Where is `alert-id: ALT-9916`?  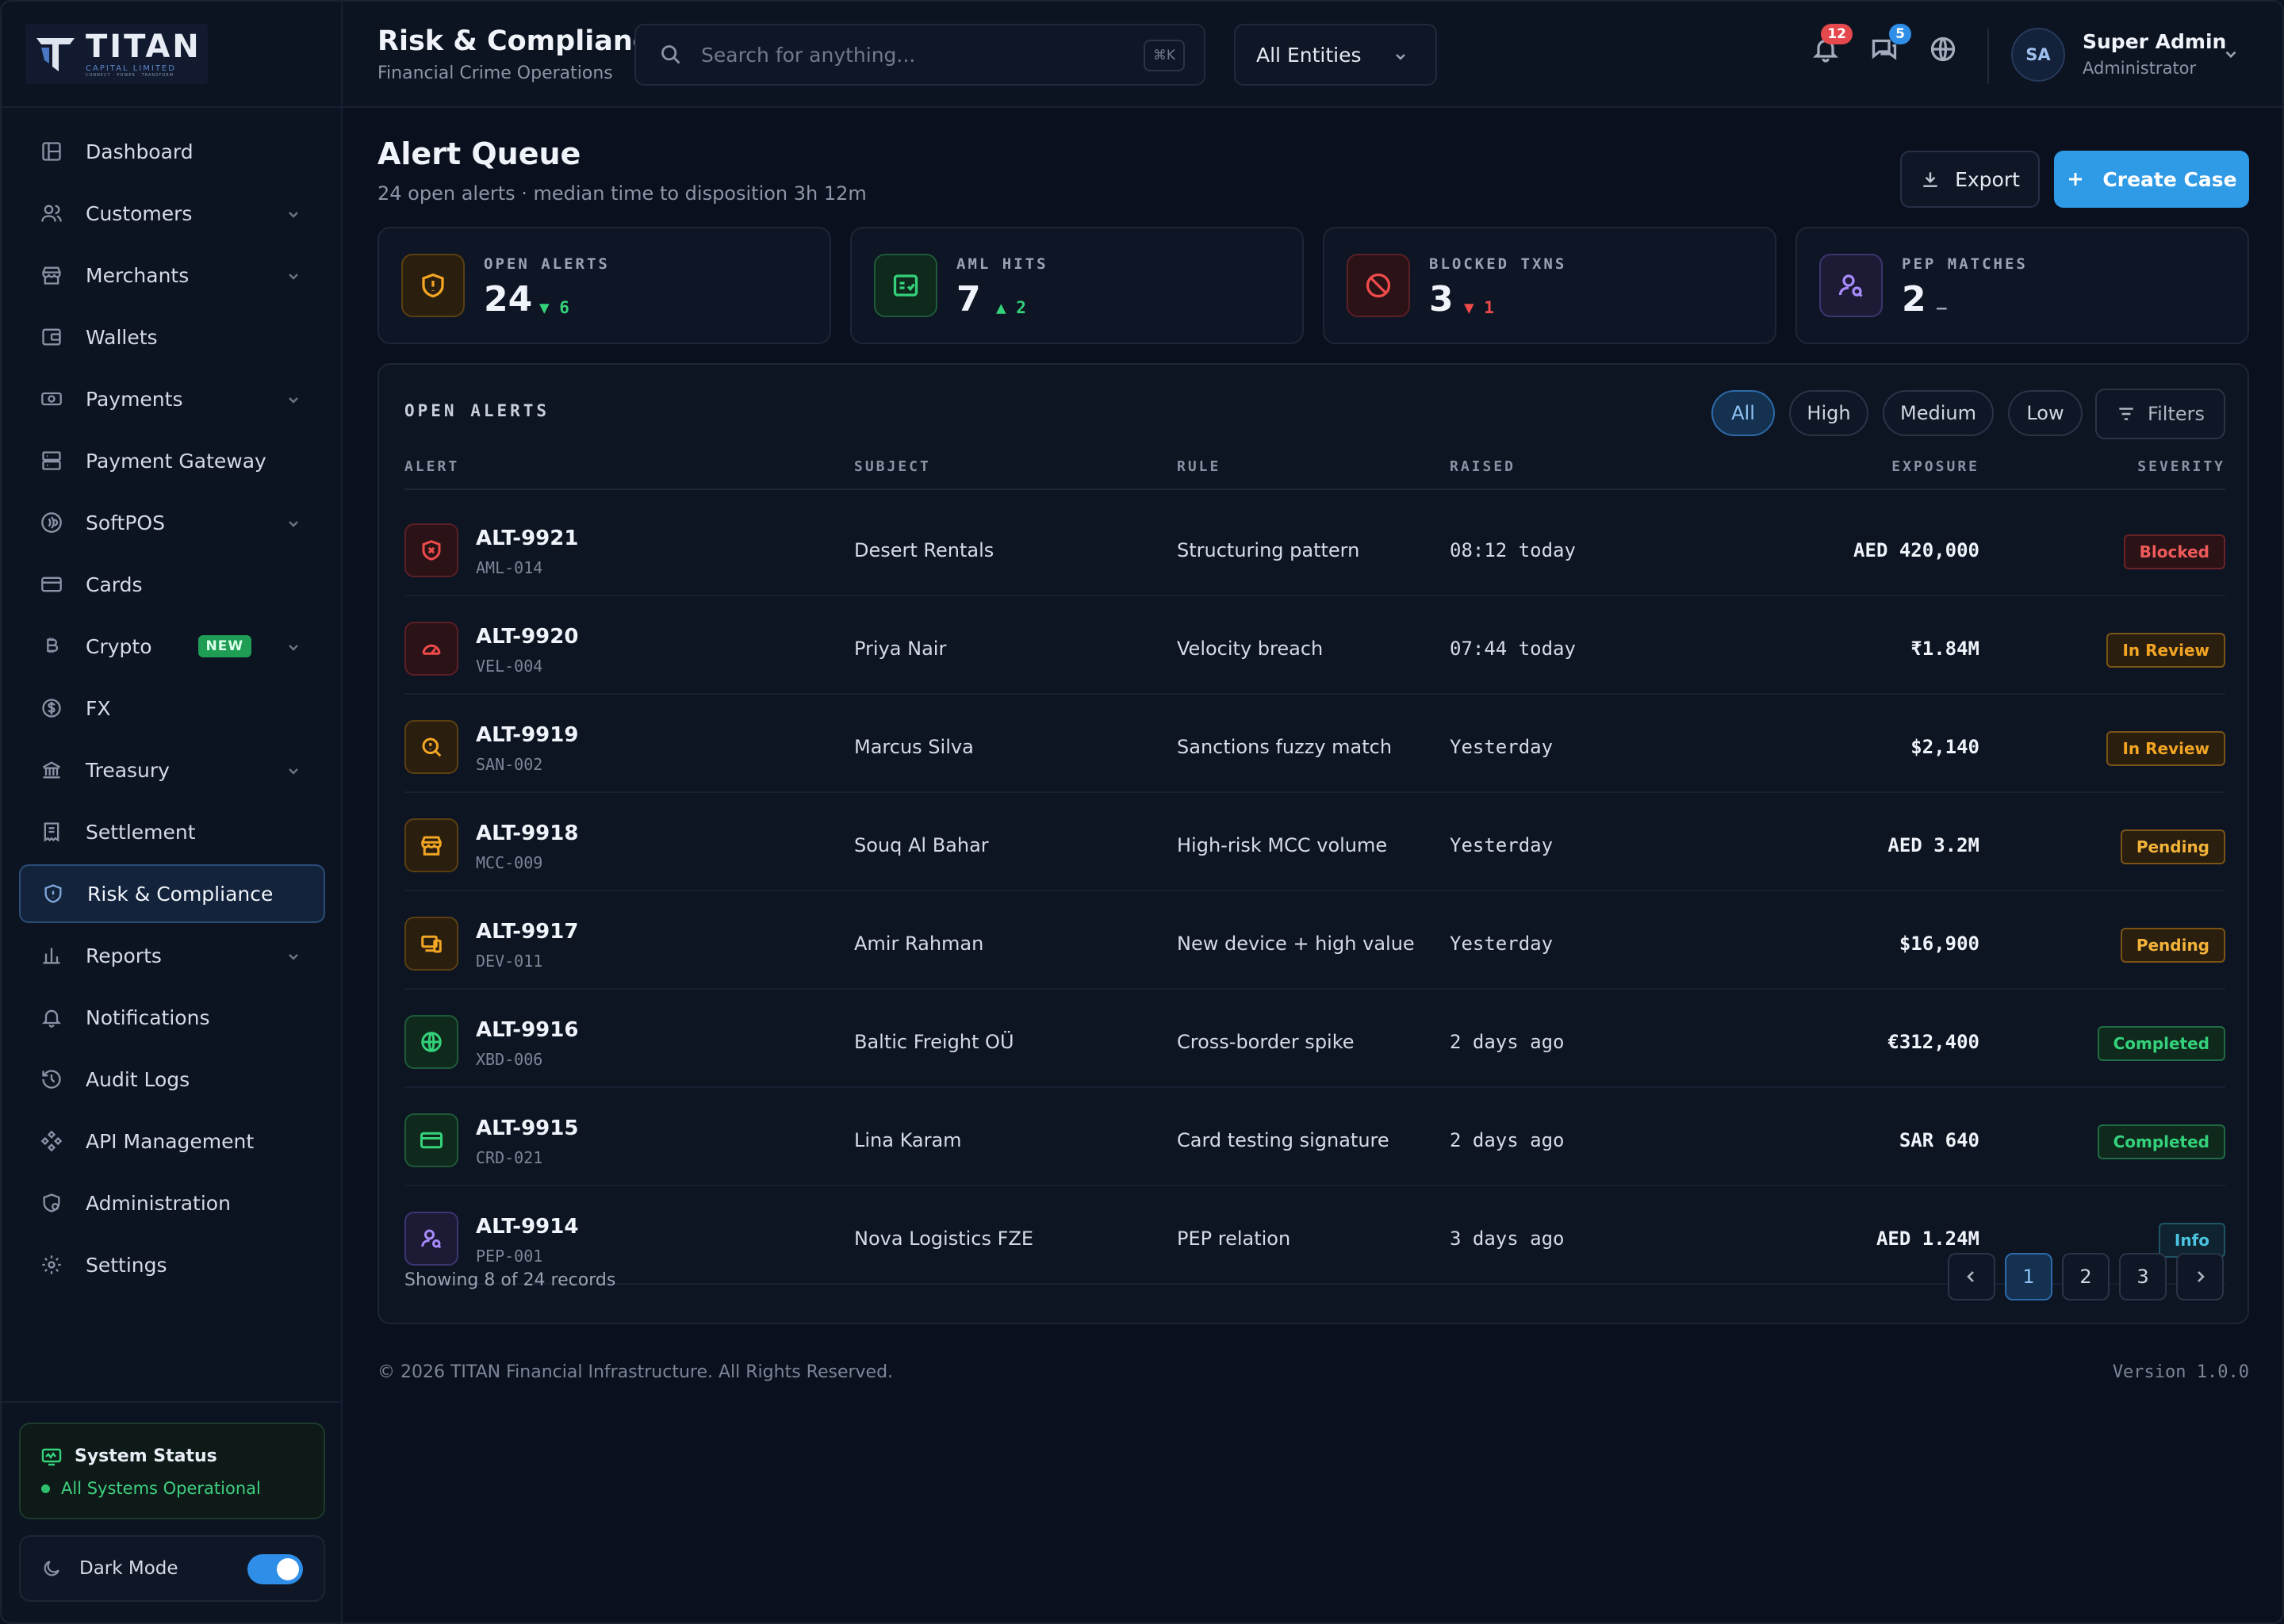 alert-id: ALT-9916 is located at coordinates (527, 1030).